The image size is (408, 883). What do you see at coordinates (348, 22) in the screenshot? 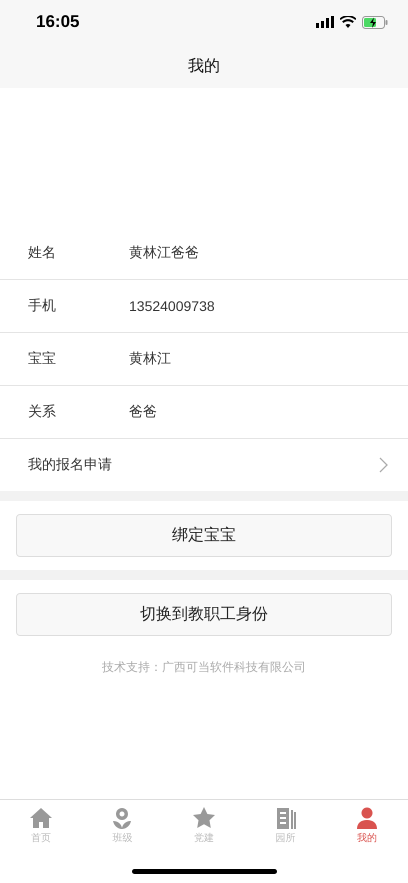
I see `wifi-icon` at bounding box center [348, 22].